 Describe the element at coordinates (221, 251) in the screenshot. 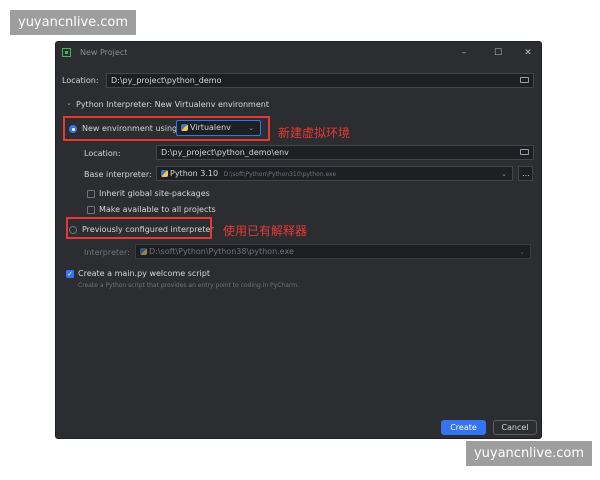

I see `interpreter-value: D:\soft\Python\Python38\python.exe` at that location.